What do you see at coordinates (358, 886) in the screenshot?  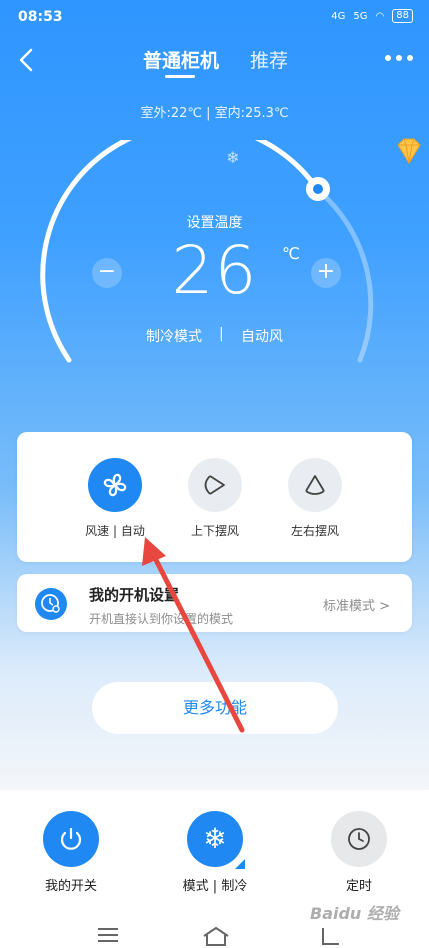 I see `timer-label: 定时` at bounding box center [358, 886].